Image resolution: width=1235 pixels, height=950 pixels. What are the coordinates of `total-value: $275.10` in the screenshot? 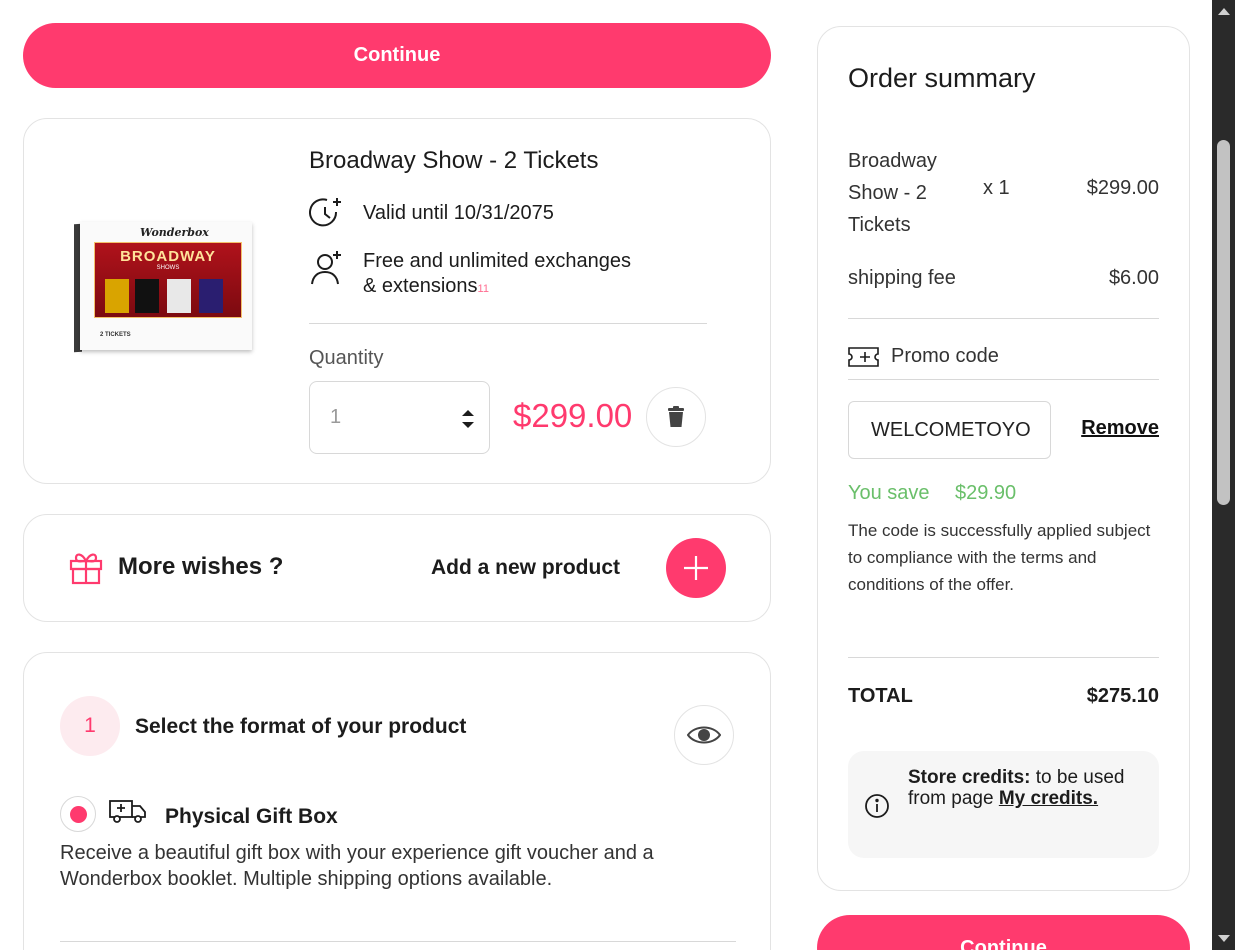 It's located at (1122, 696).